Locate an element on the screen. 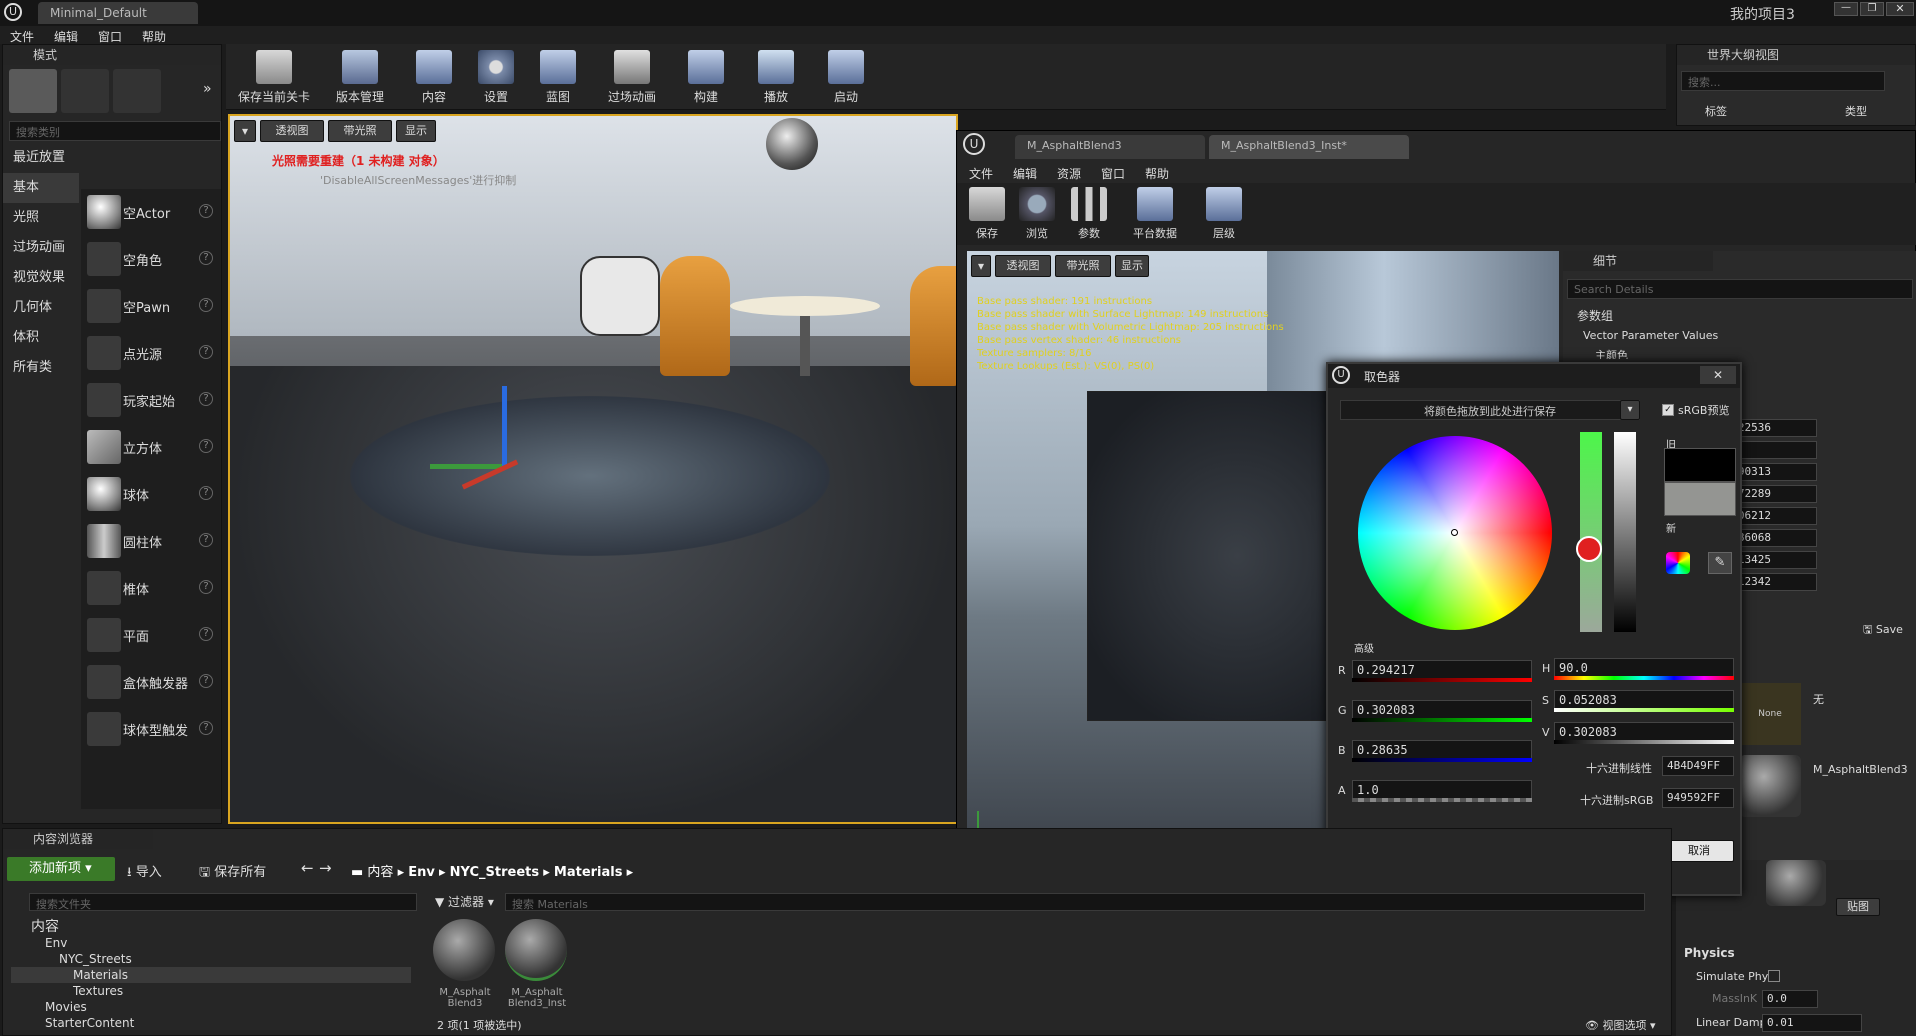 The width and height of the screenshot is (1916, 1036). tree-nyc-streets: NYC_Streets is located at coordinates (211, 959).